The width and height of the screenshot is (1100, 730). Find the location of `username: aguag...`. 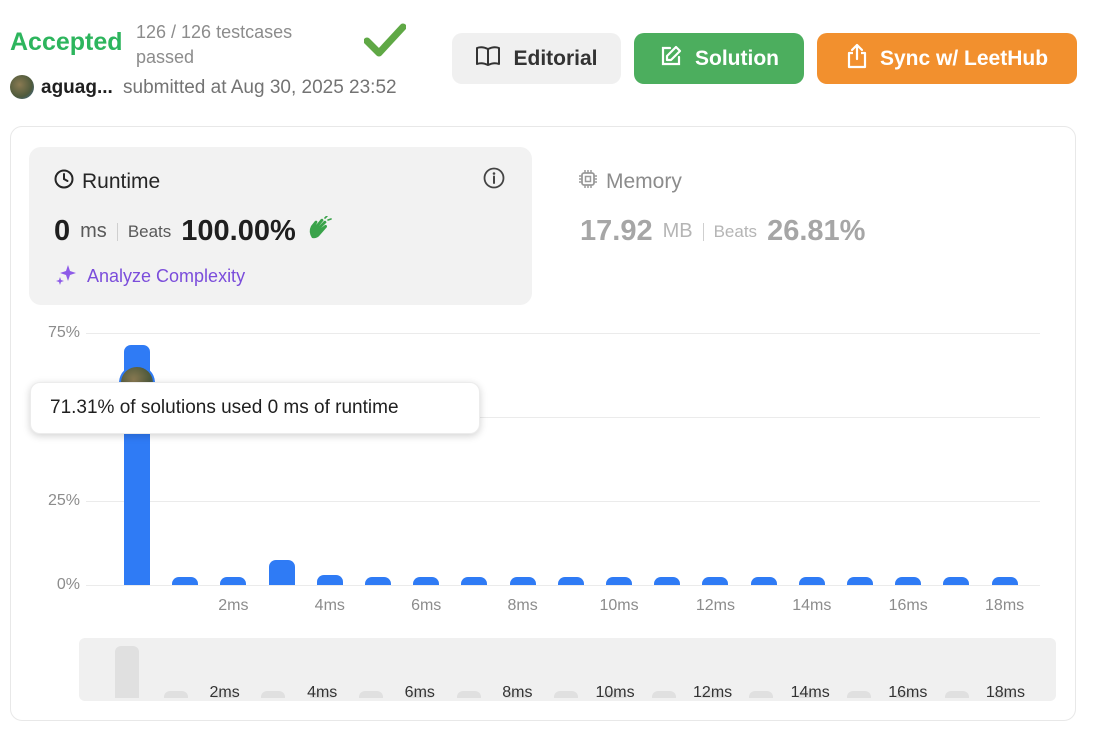

username: aguag... is located at coordinates (77, 88).